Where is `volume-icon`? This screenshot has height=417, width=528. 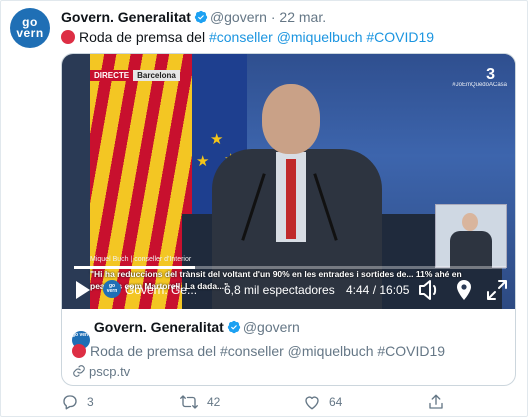 volume-icon is located at coordinates (429, 290).